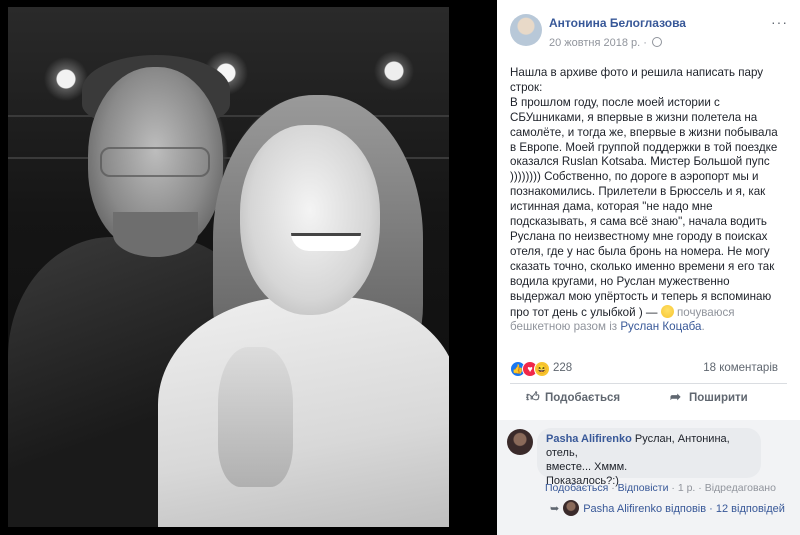 This screenshot has width=800, height=535. I want to click on thumbs-up-hand, so click(255, 417).